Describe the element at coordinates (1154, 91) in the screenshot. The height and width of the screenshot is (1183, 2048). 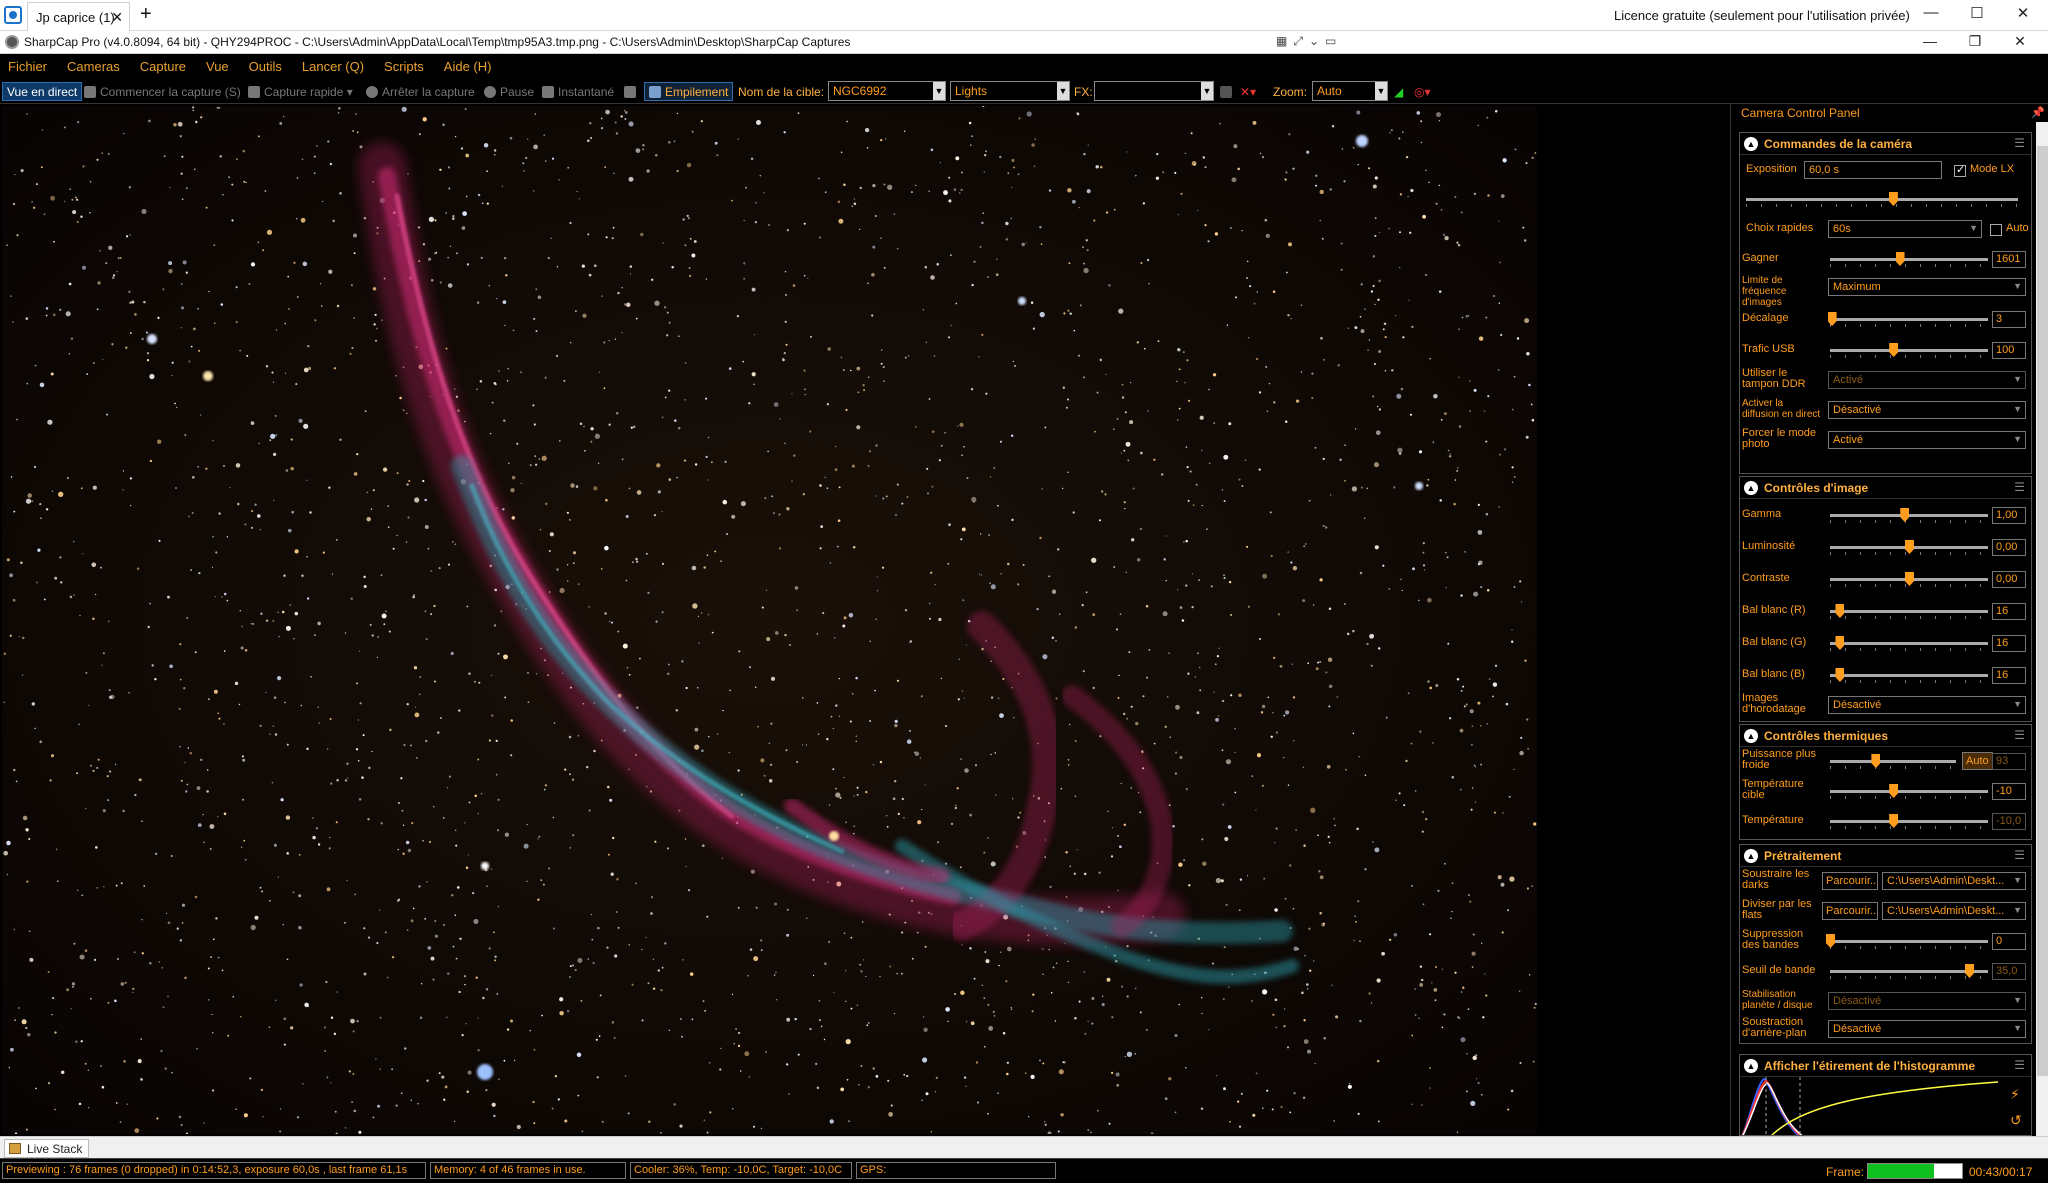
I see `fx-select: ▼` at that location.